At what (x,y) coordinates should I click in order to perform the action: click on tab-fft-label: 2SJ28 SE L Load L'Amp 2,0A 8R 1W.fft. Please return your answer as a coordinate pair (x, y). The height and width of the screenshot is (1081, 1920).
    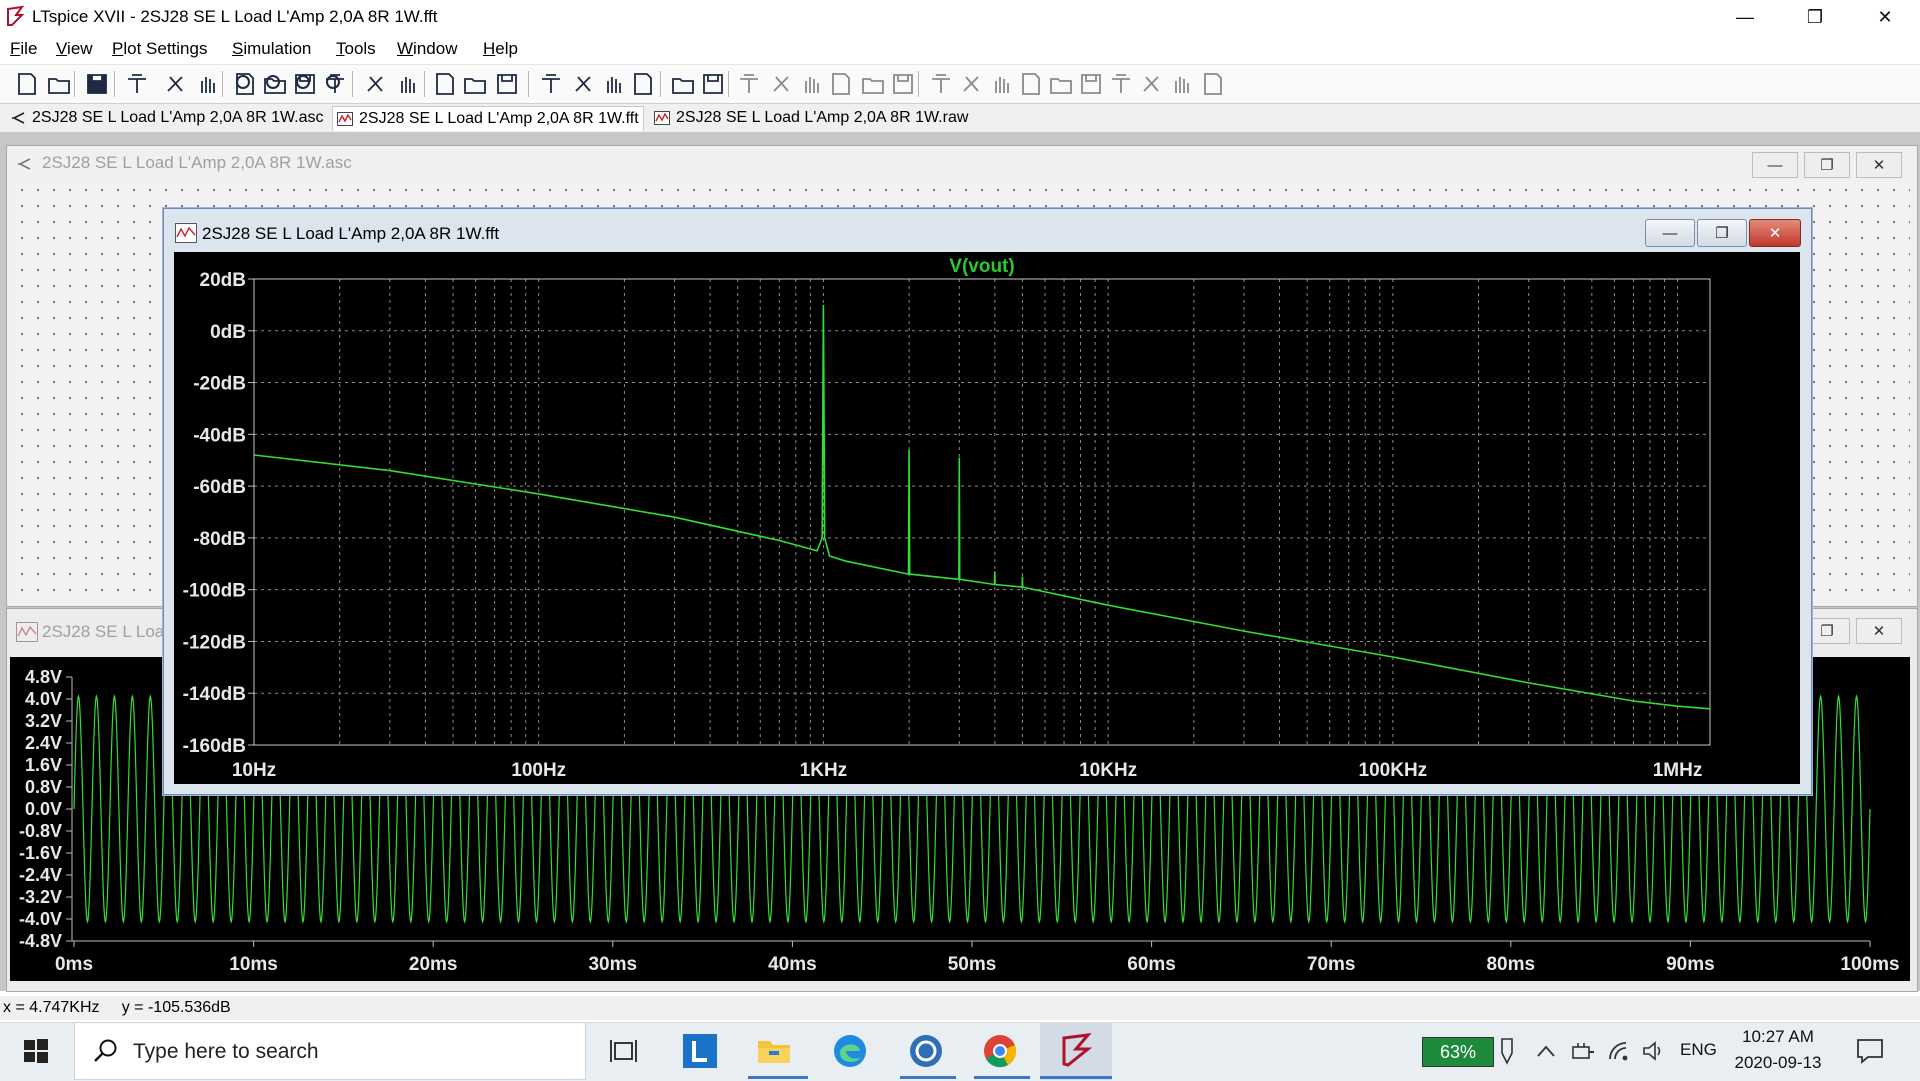
    Looking at the image, I should click on (499, 118).